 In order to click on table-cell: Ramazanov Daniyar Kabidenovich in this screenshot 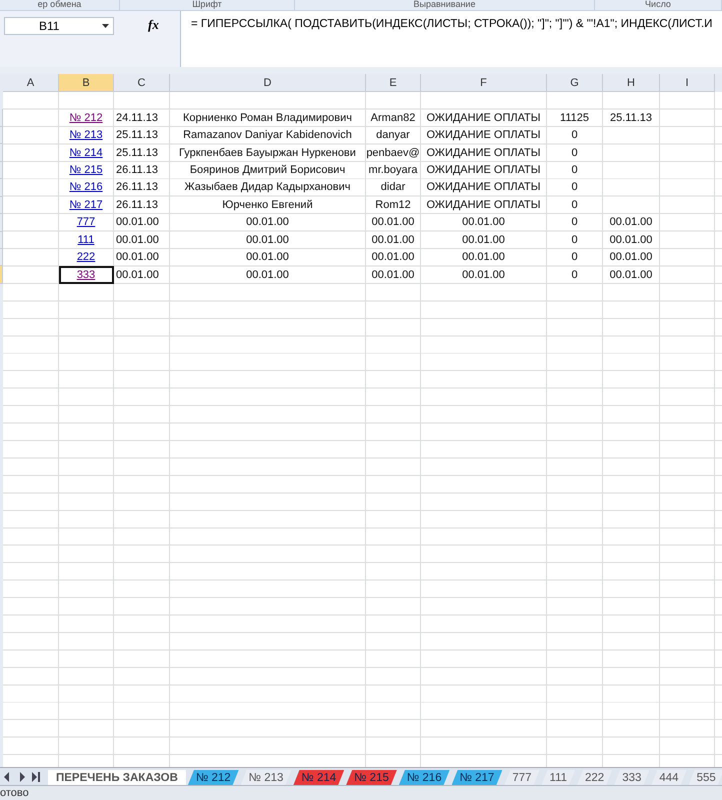, I will do `click(267, 135)`.